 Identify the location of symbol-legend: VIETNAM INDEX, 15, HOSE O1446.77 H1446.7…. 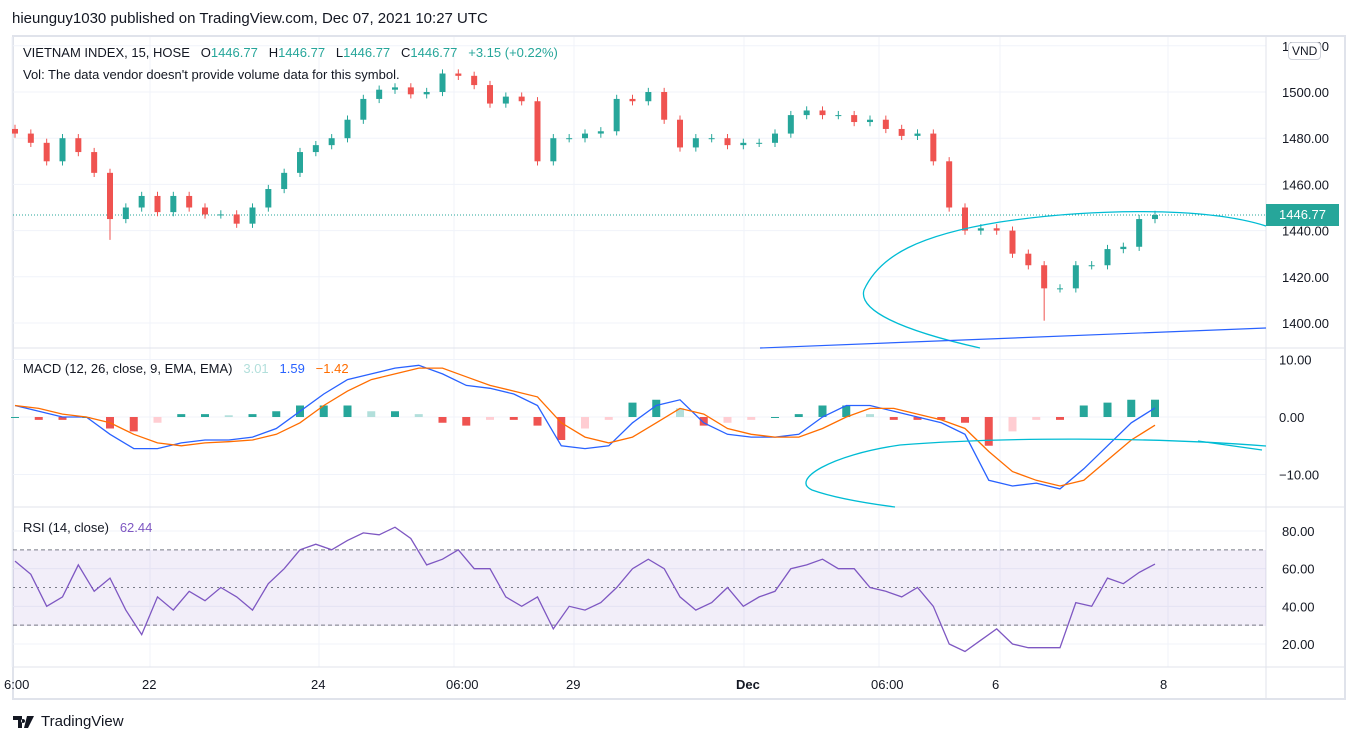
(290, 52).